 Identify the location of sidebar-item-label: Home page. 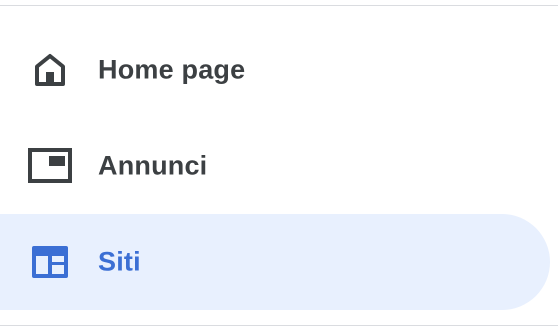
(172, 69).